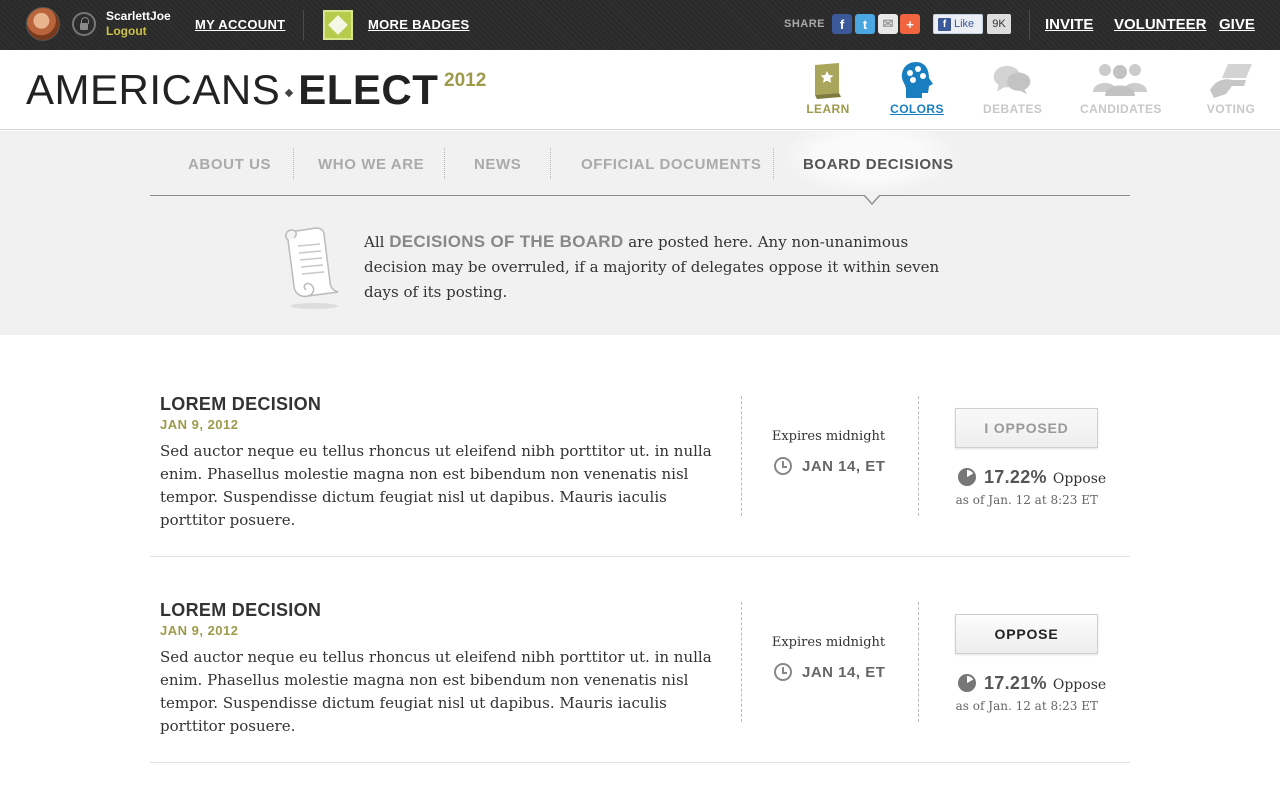  I want to click on oppose-percent: 17.22%, so click(1015, 477).